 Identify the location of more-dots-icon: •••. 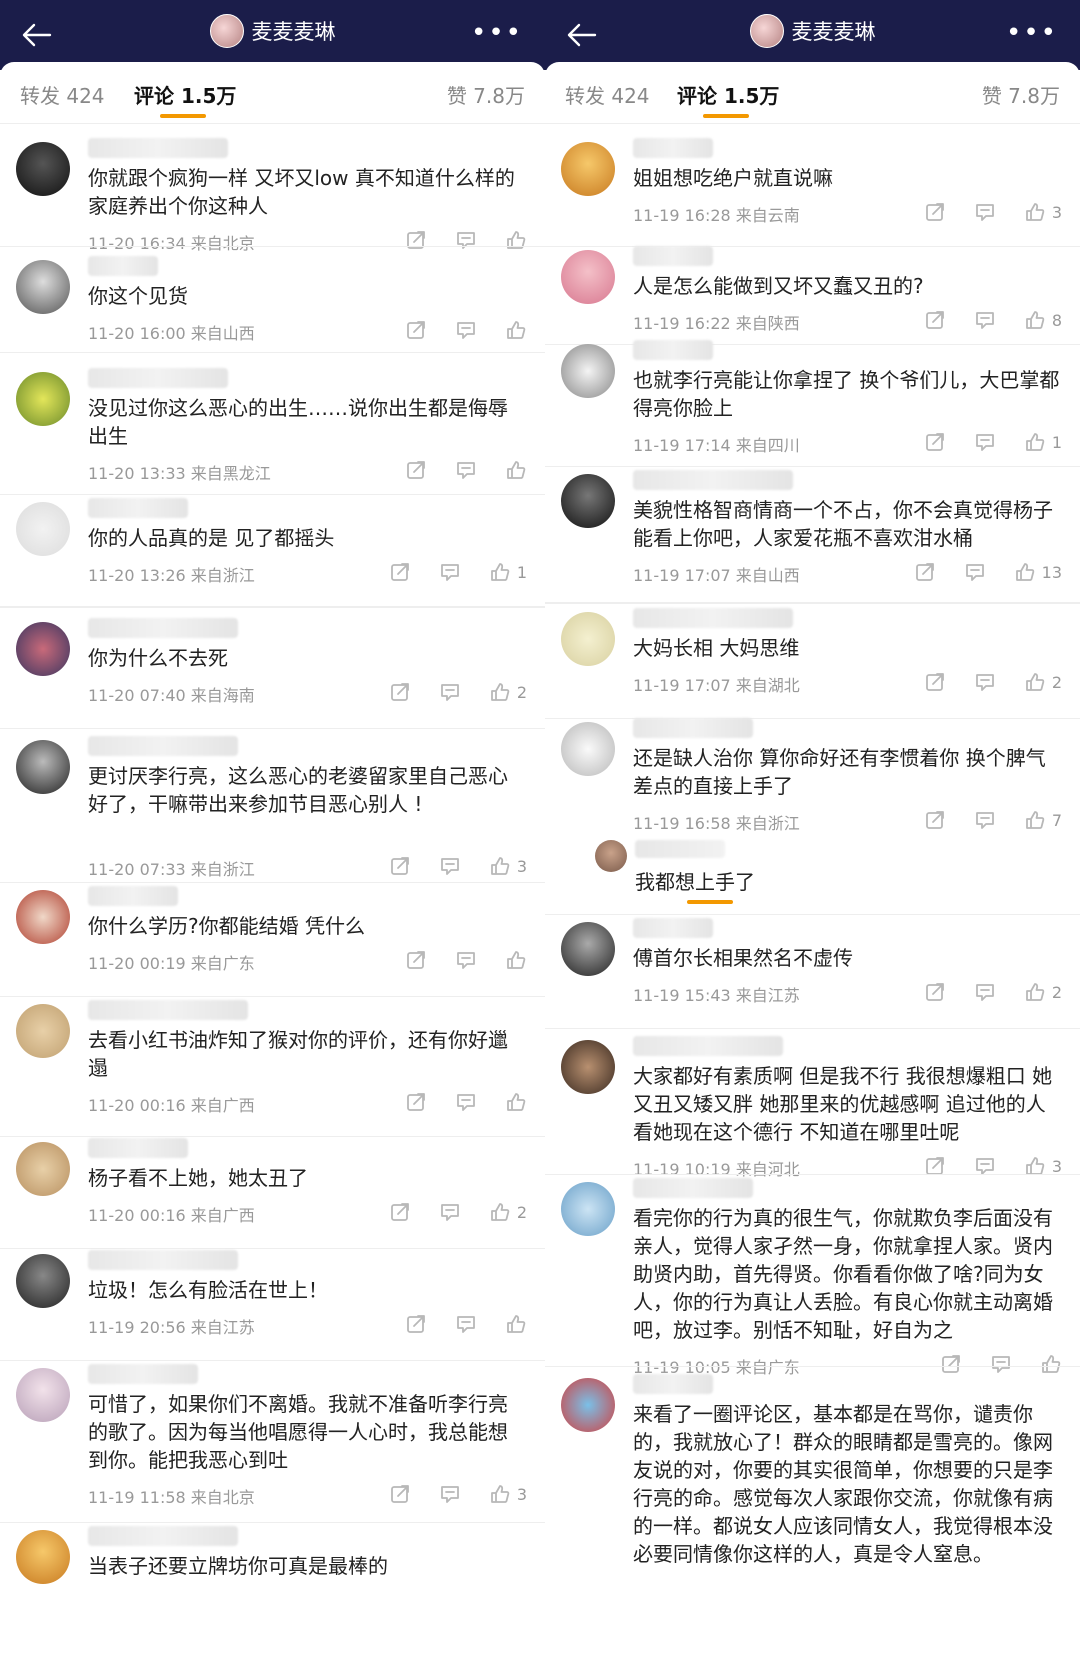
(1032, 33).